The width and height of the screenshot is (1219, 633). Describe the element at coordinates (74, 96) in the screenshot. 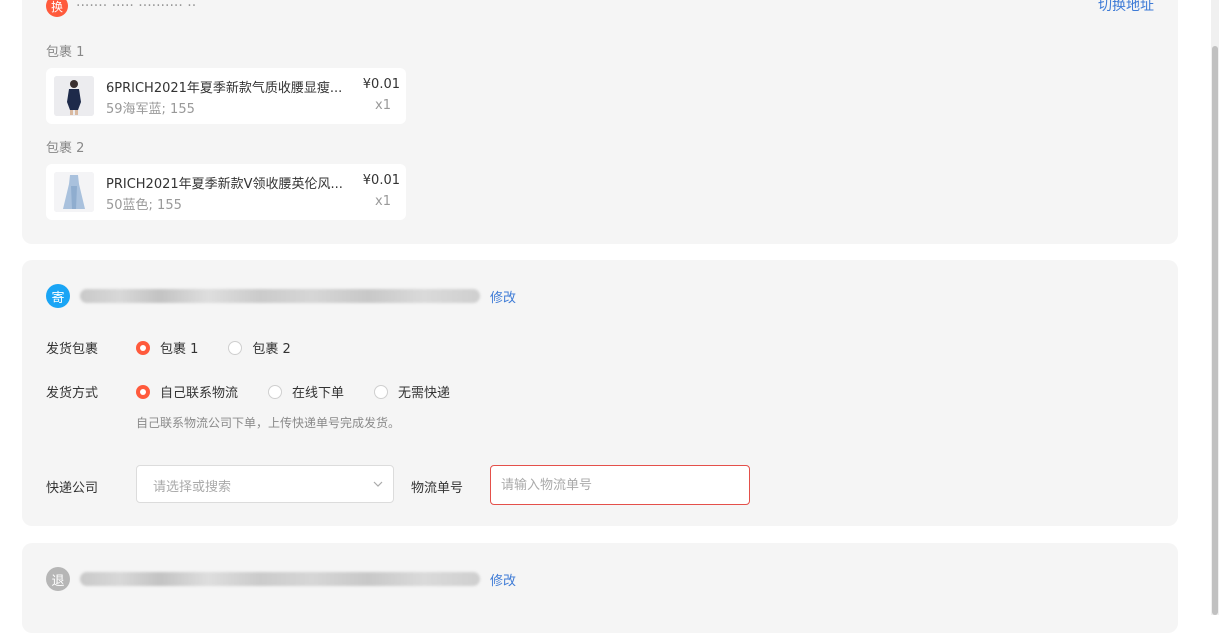

I see `product-1-thumbnail` at that location.